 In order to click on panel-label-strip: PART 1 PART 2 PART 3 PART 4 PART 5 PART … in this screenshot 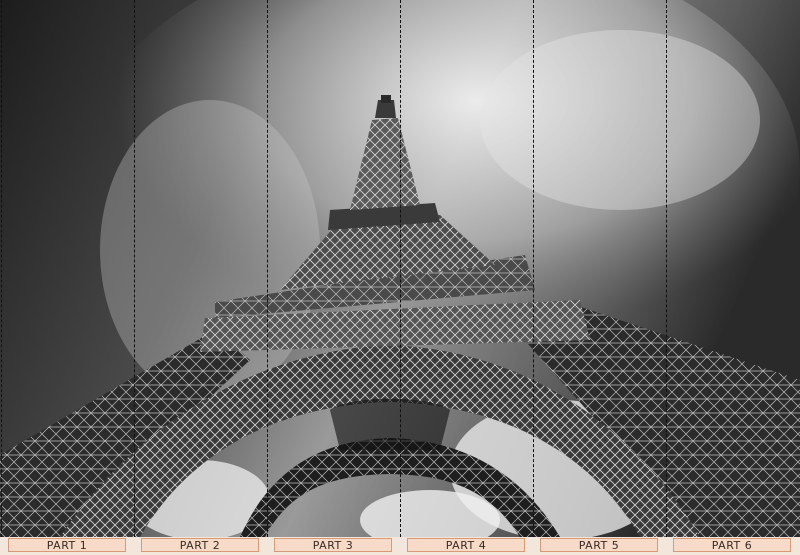, I will do `click(400, 546)`.